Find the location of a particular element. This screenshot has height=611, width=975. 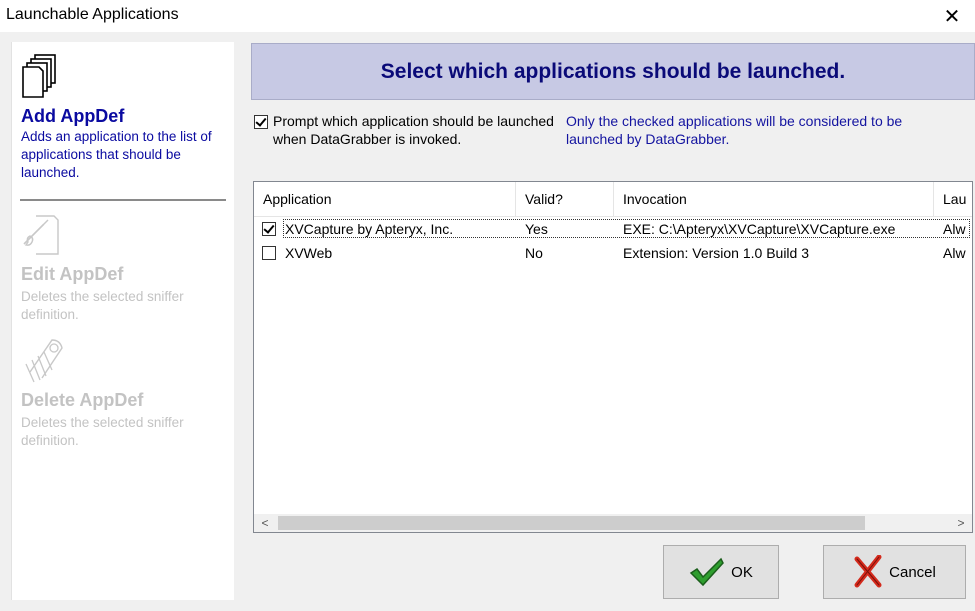

close-icon: ✕ is located at coordinates (952, 16).